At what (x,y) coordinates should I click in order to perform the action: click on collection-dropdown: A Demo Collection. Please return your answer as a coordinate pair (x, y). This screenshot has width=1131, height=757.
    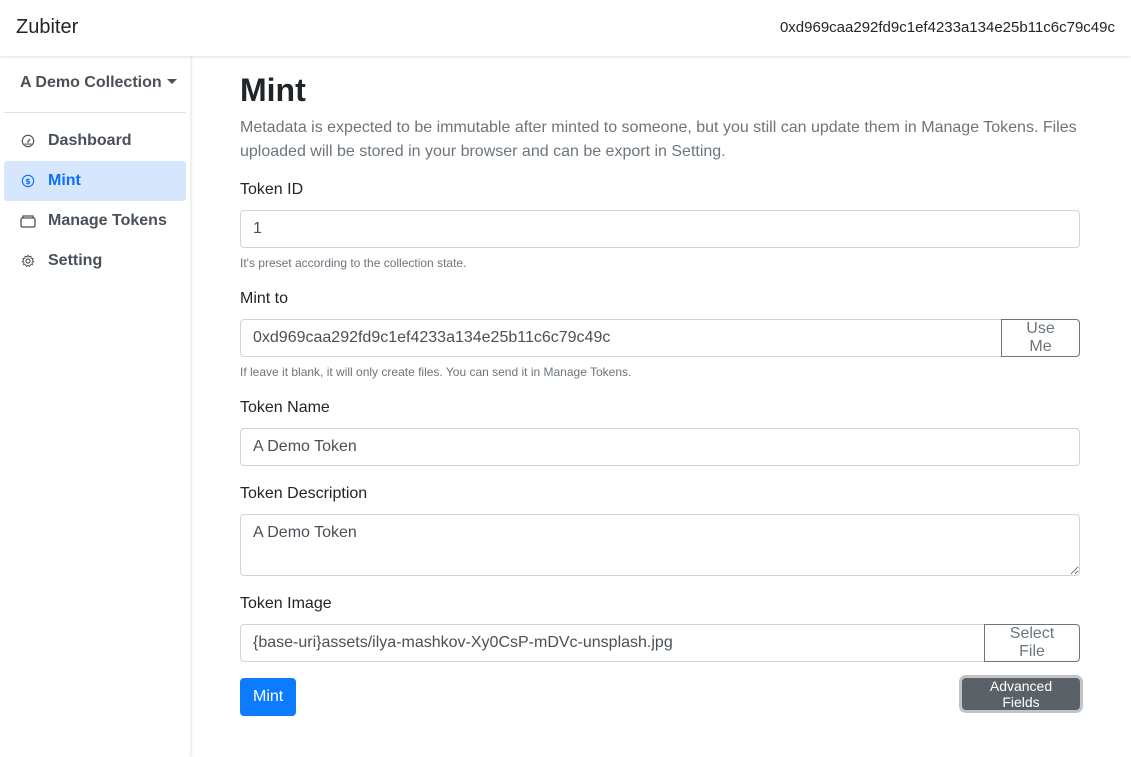
    Looking at the image, I should click on (98, 83).